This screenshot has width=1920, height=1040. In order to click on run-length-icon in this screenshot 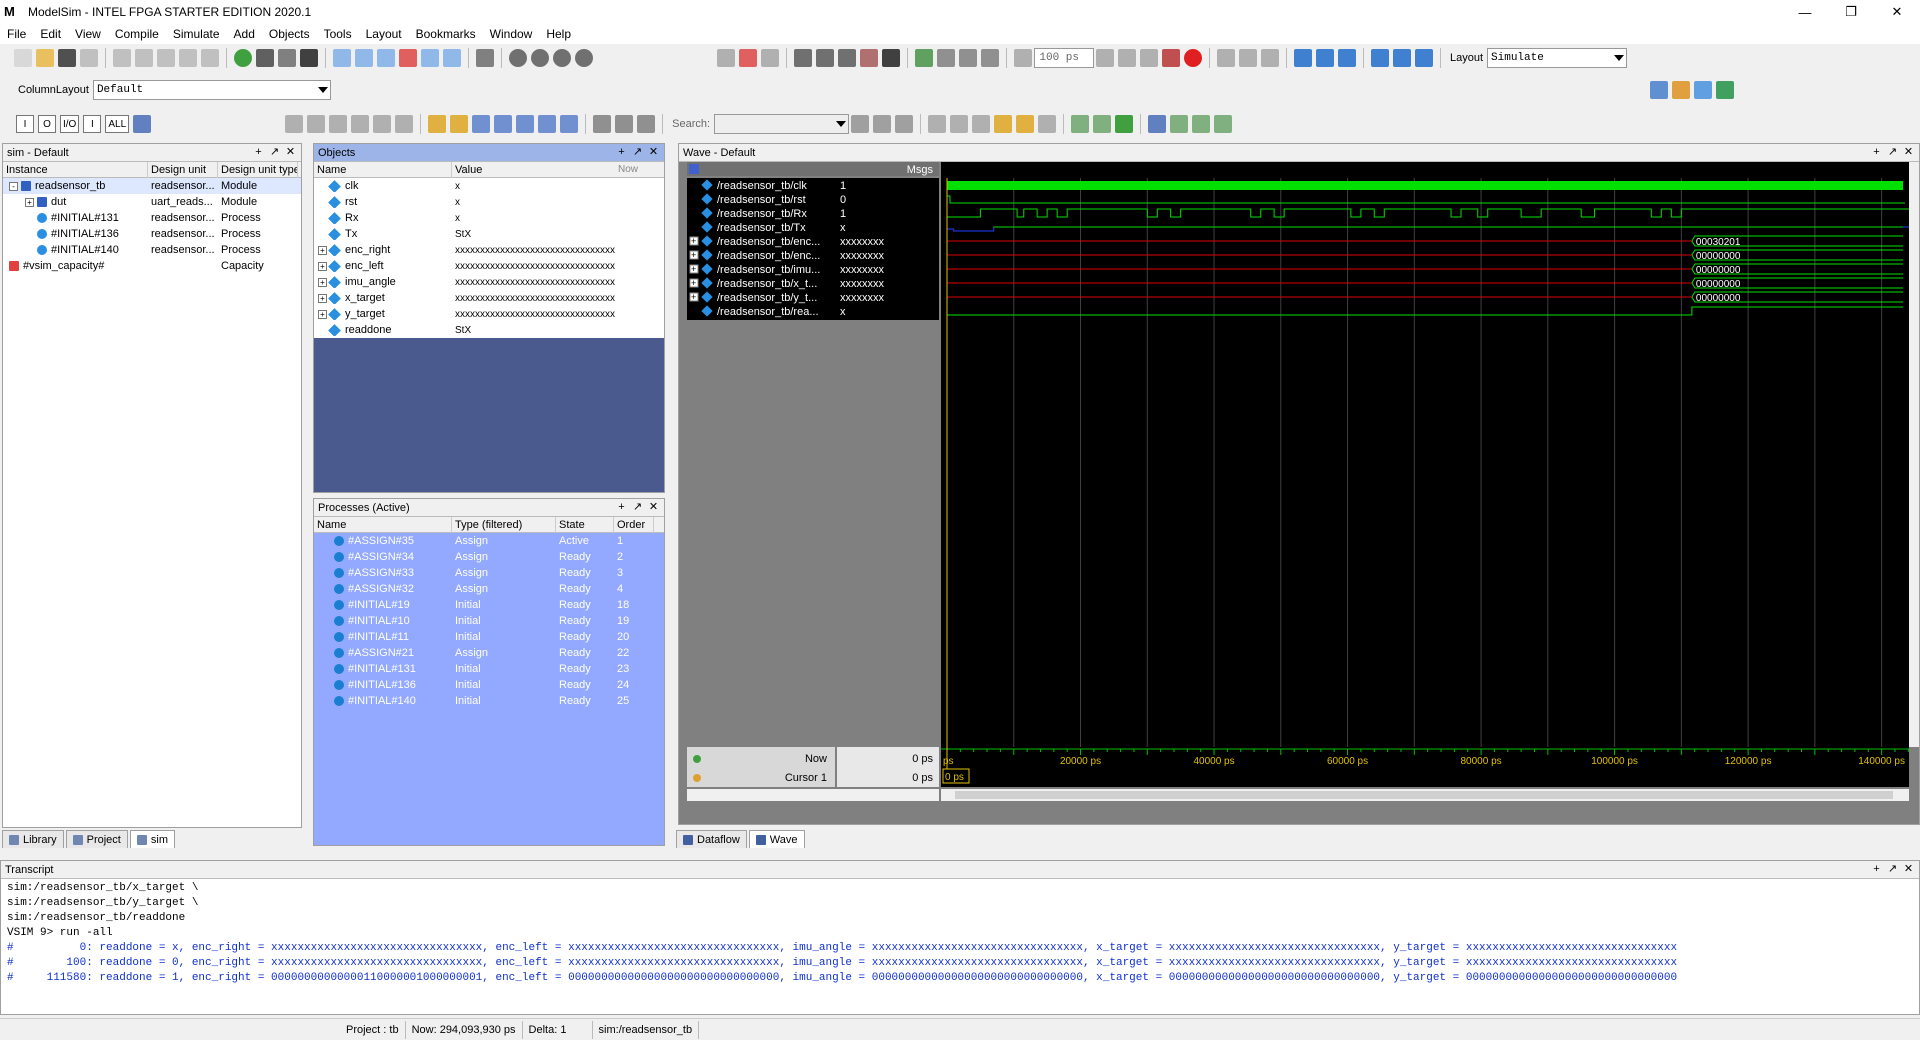, I will do `click(1023, 58)`.